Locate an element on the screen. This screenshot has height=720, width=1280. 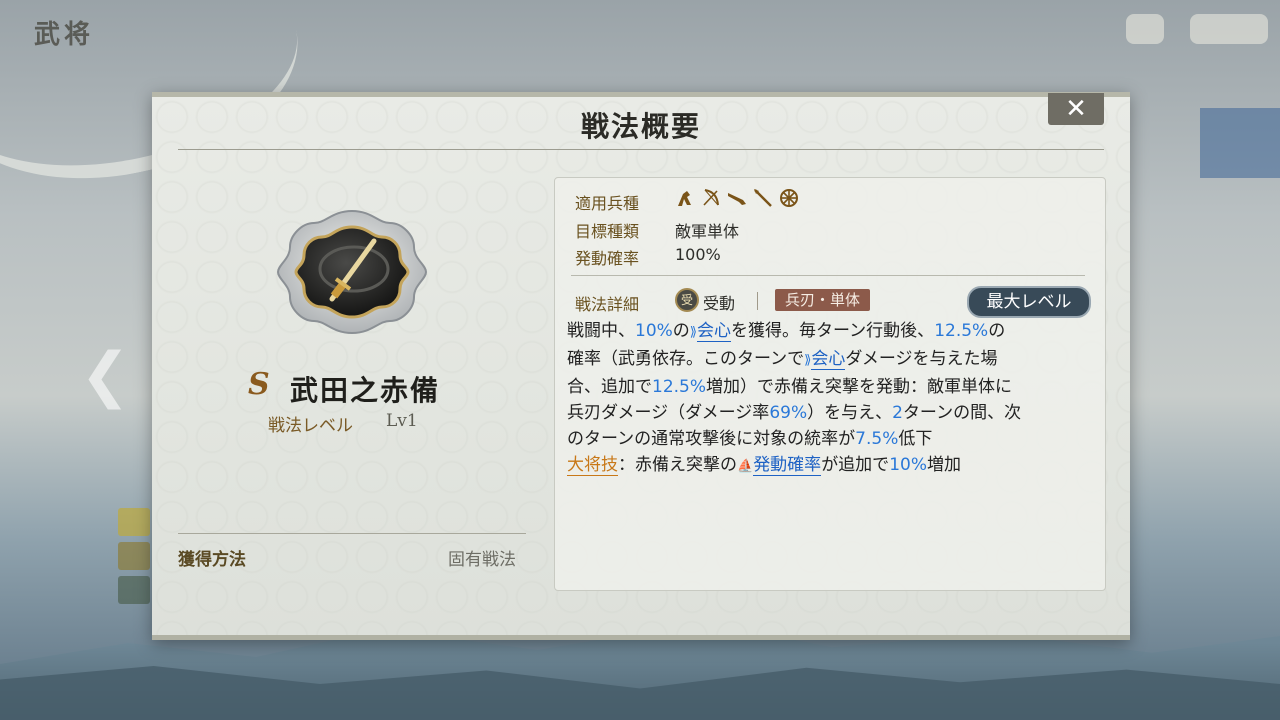
skill-detail-label: 戦法詳細 is located at coordinates (607, 304).